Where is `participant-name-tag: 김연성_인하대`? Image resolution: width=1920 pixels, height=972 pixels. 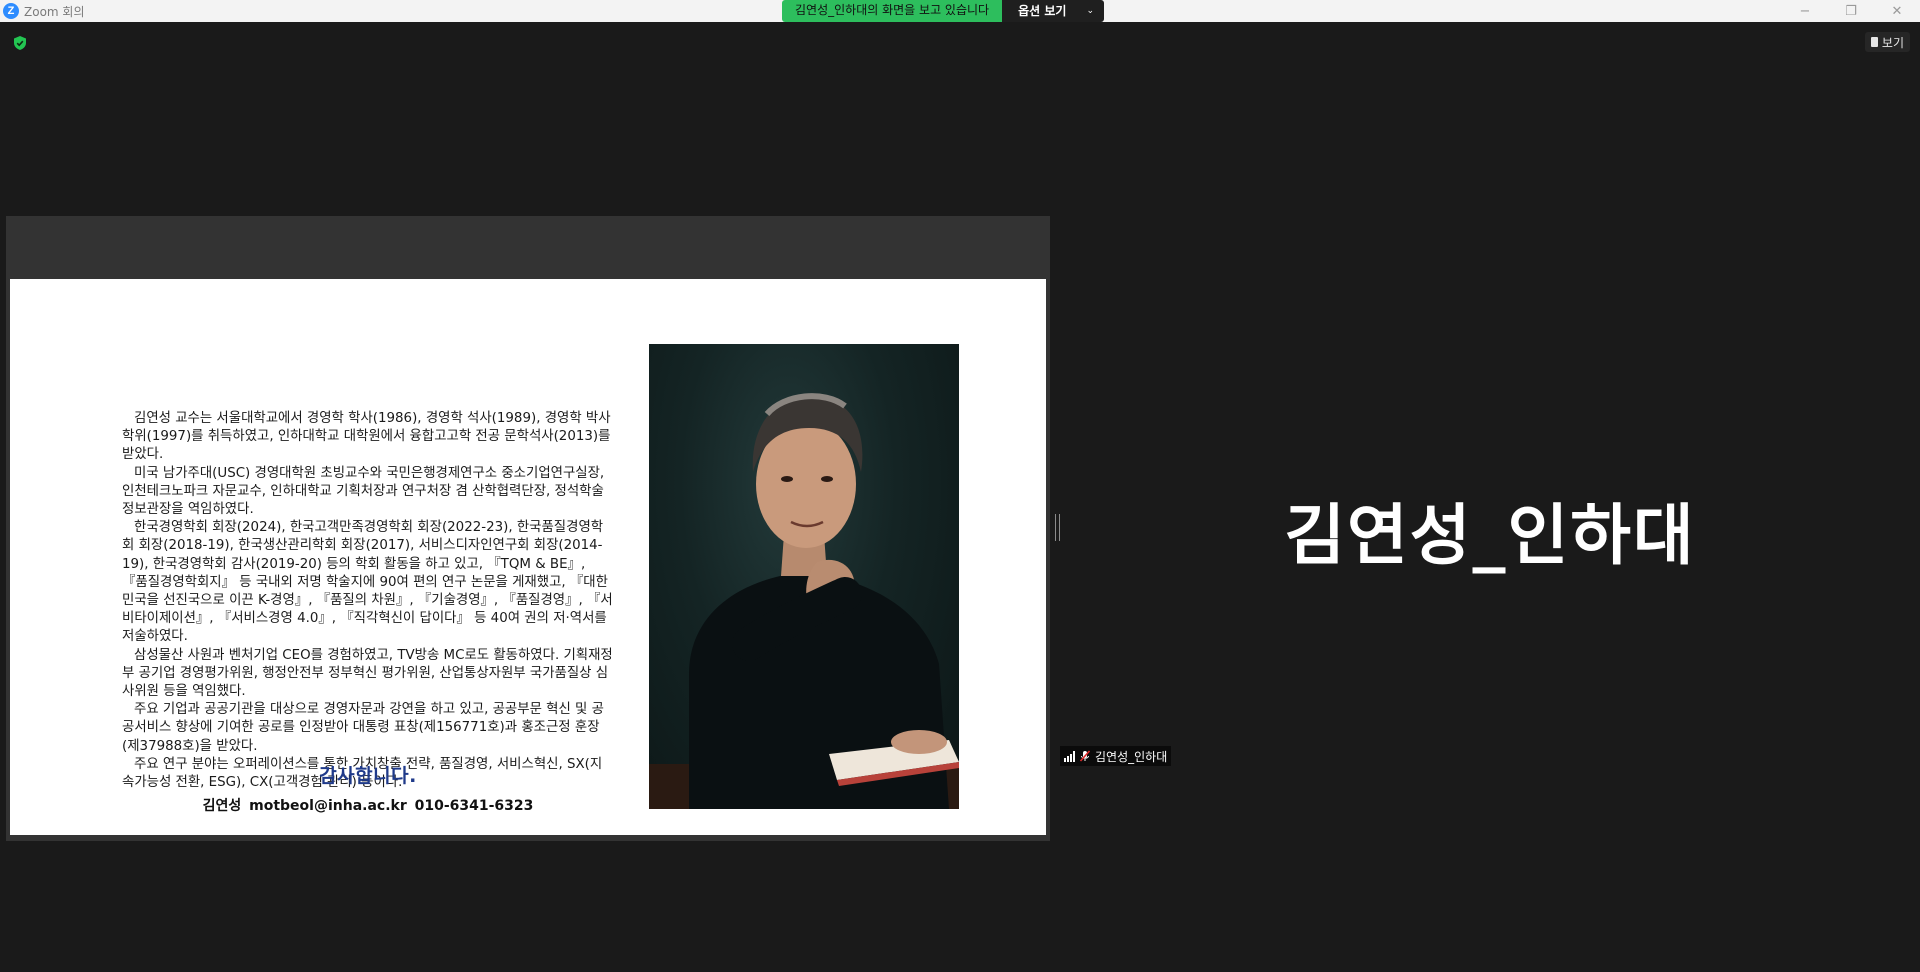 participant-name-tag: 김연성_인하대 is located at coordinates (1116, 756).